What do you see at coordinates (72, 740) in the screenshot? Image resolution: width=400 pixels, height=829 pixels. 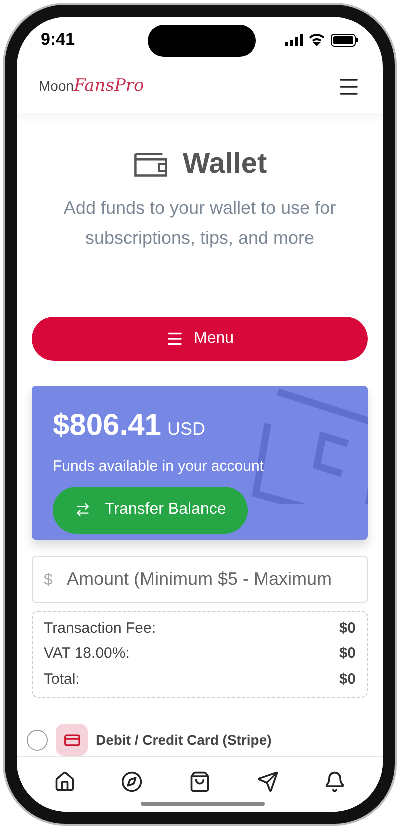 I see `credit-card-icon` at bounding box center [72, 740].